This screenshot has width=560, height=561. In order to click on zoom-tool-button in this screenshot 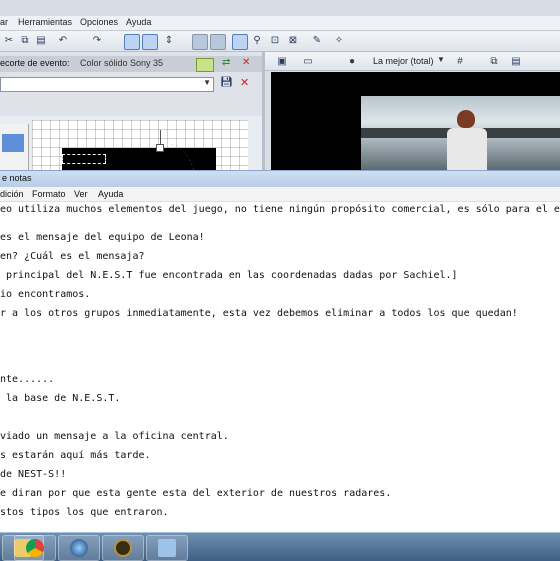, I will do `click(200, 42)`.